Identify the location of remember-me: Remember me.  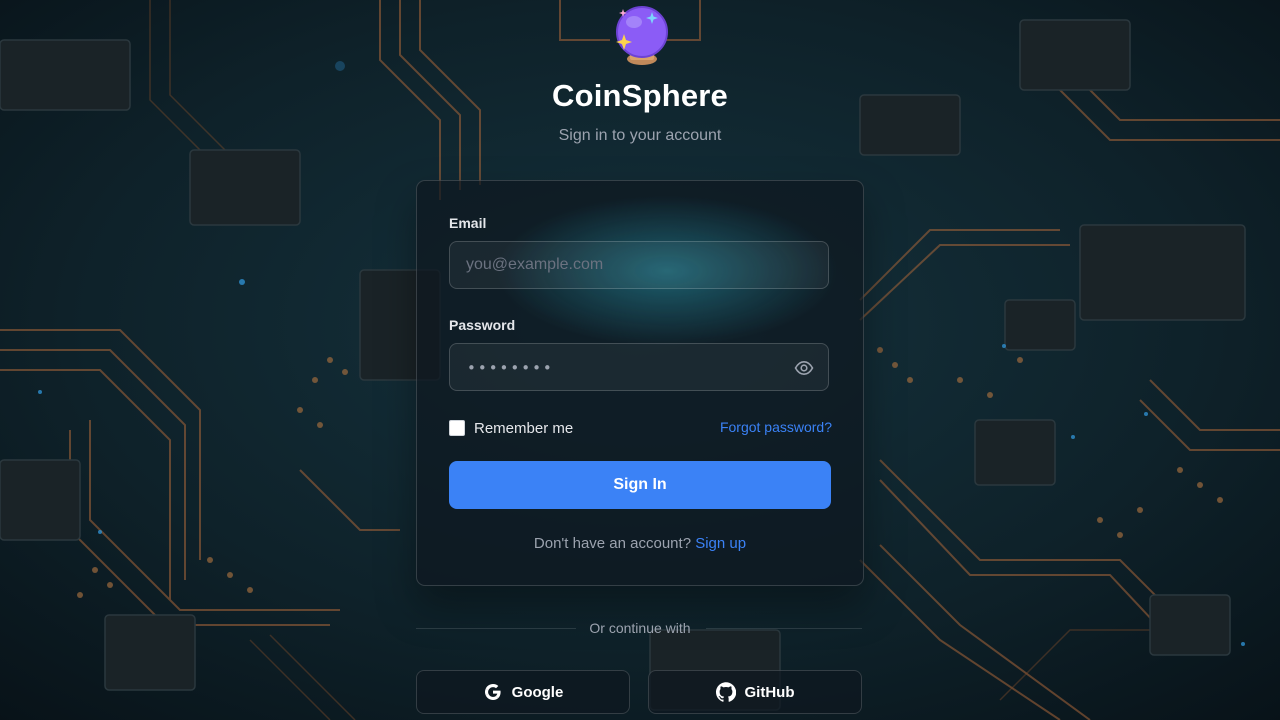
(511, 428).